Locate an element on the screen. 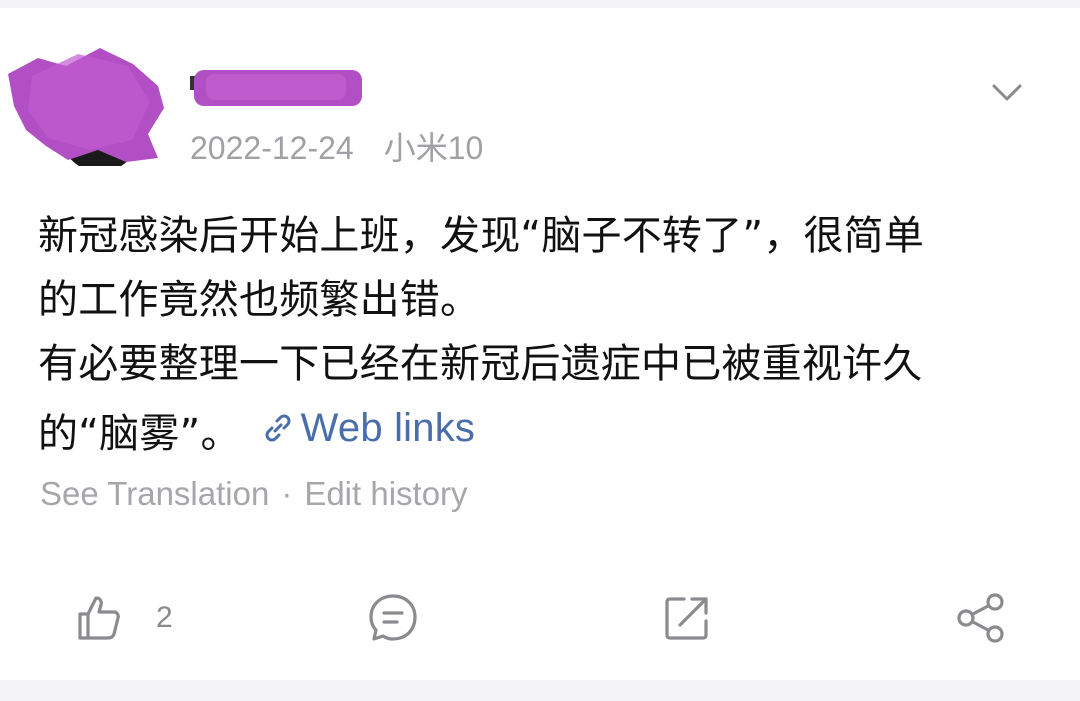 The image size is (1080, 701). username-redacted is located at coordinates (279, 88).